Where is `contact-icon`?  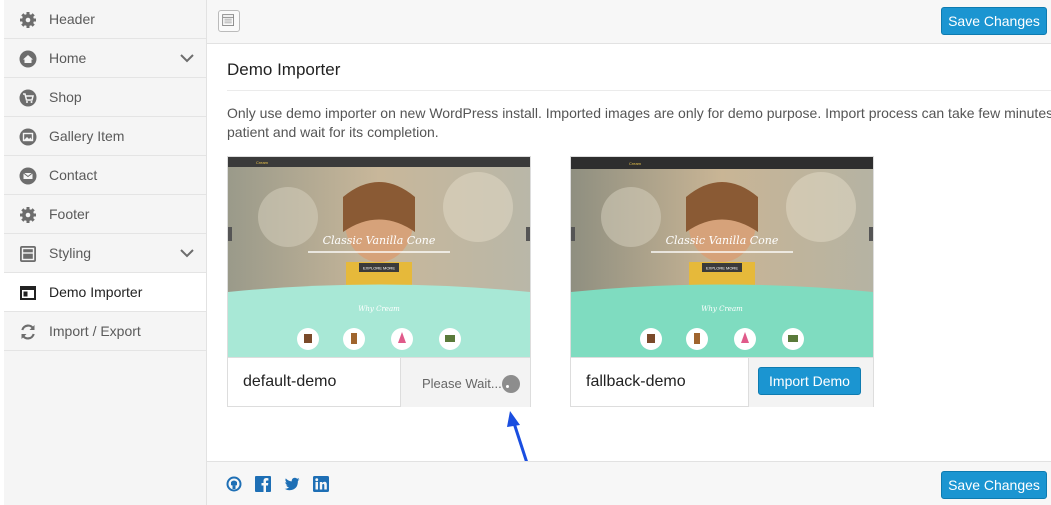 contact-icon is located at coordinates (28, 176).